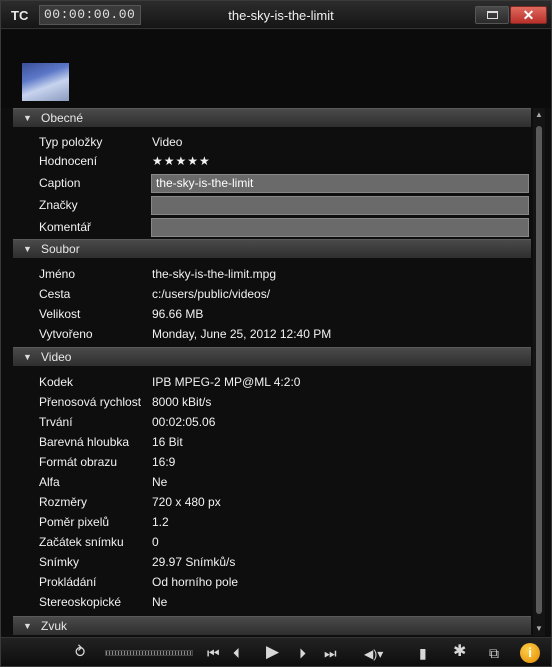  What do you see at coordinates (242, 334) in the screenshot?
I see `property-value: Monday, June 25, 2012 12:40 PM` at bounding box center [242, 334].